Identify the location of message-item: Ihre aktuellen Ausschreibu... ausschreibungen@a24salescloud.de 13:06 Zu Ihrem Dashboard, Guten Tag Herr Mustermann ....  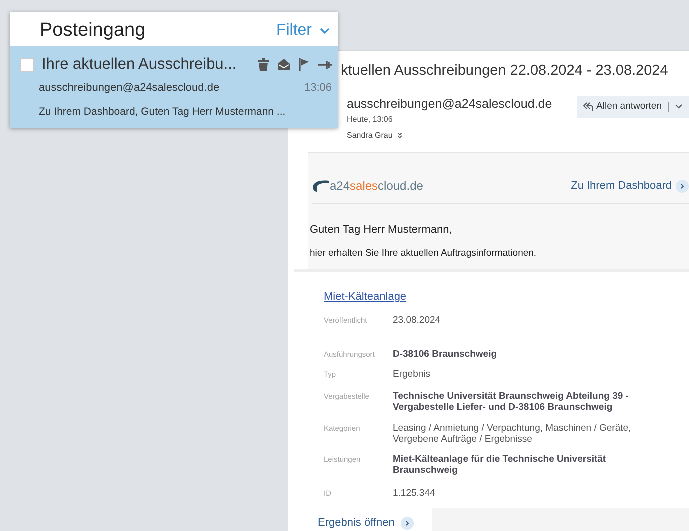
(174, 87).